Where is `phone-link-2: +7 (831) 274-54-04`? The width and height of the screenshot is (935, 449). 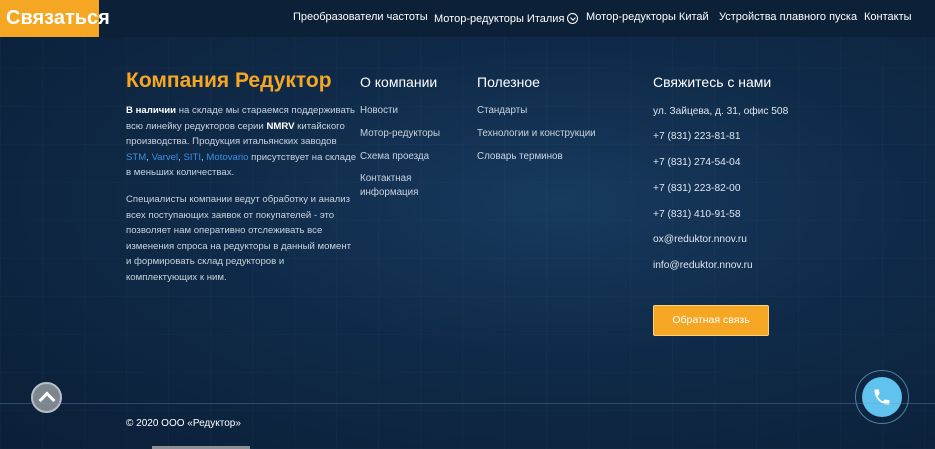 phone-link-2: +7 (831) 274-54-04 is located at coordinates (697, 162).